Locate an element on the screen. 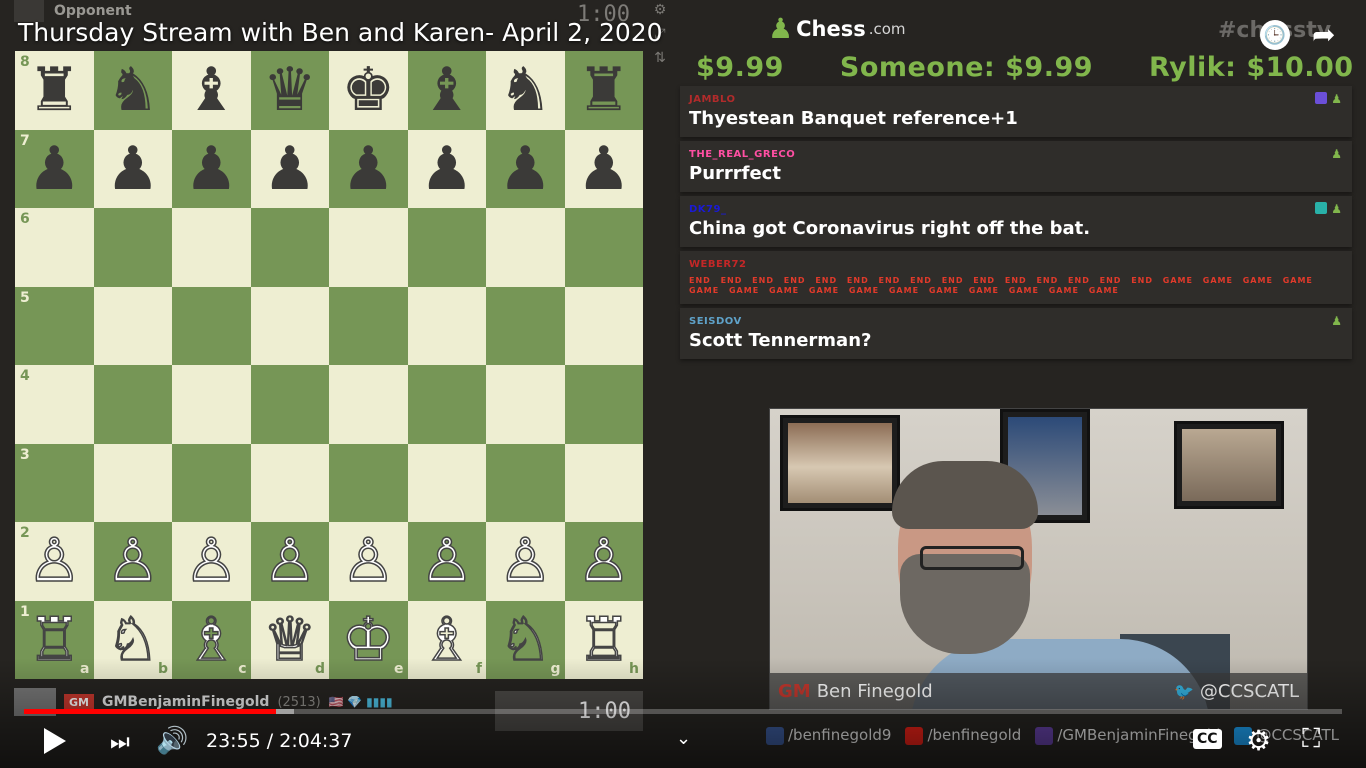 The height and width of the screenshot is (768, 1366). white-piece: ♔ is located at coordinates (368, 640).